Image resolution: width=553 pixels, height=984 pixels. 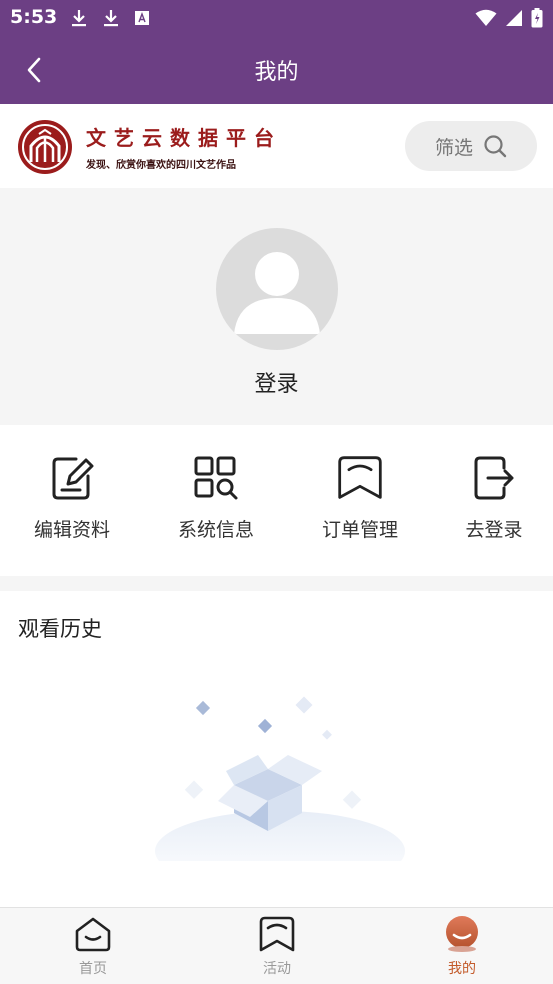 I want to click on filter-button: 筛选, so click(x=471, y=146).